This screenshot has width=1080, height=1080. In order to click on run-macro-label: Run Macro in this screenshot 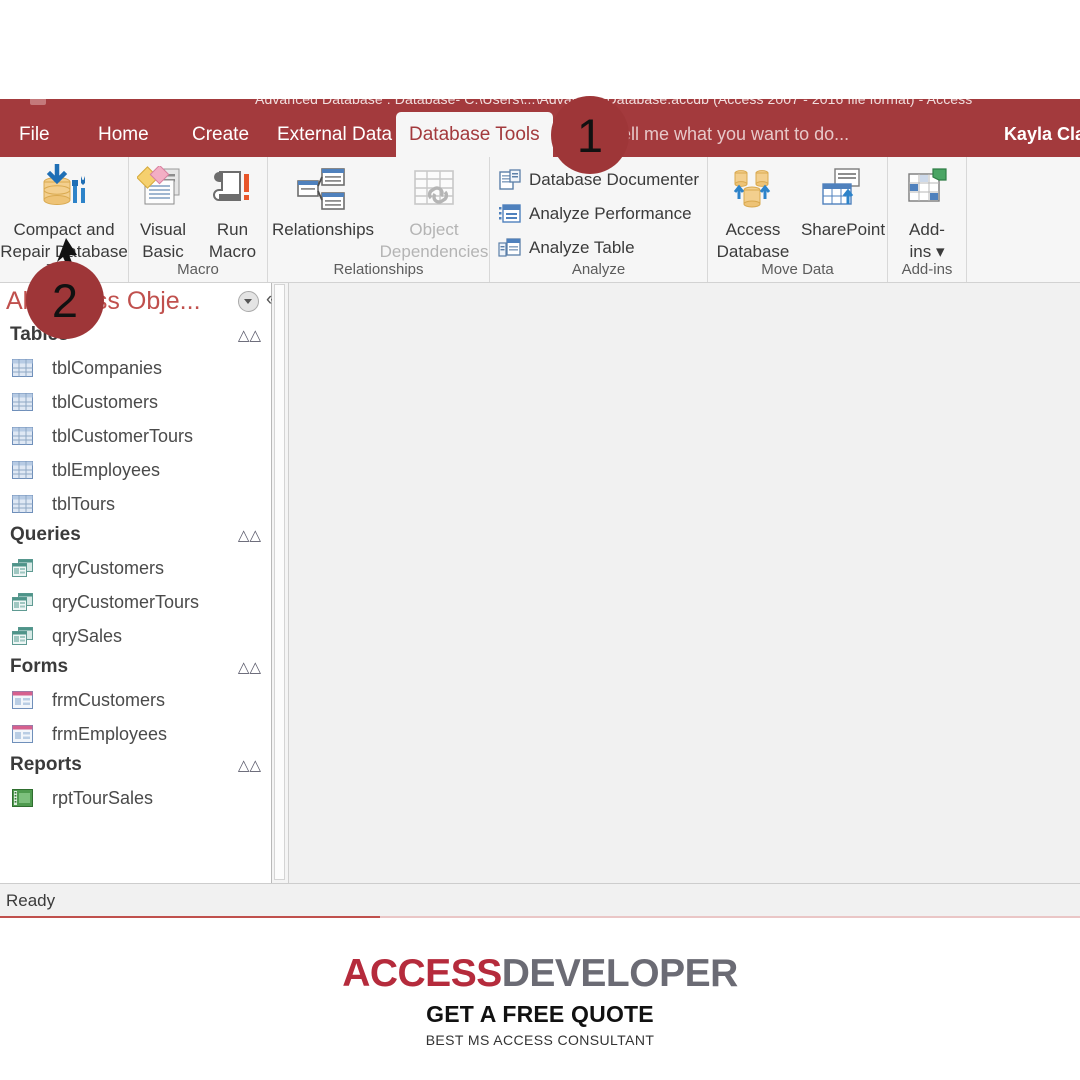, I will do `click(232, 240)`.